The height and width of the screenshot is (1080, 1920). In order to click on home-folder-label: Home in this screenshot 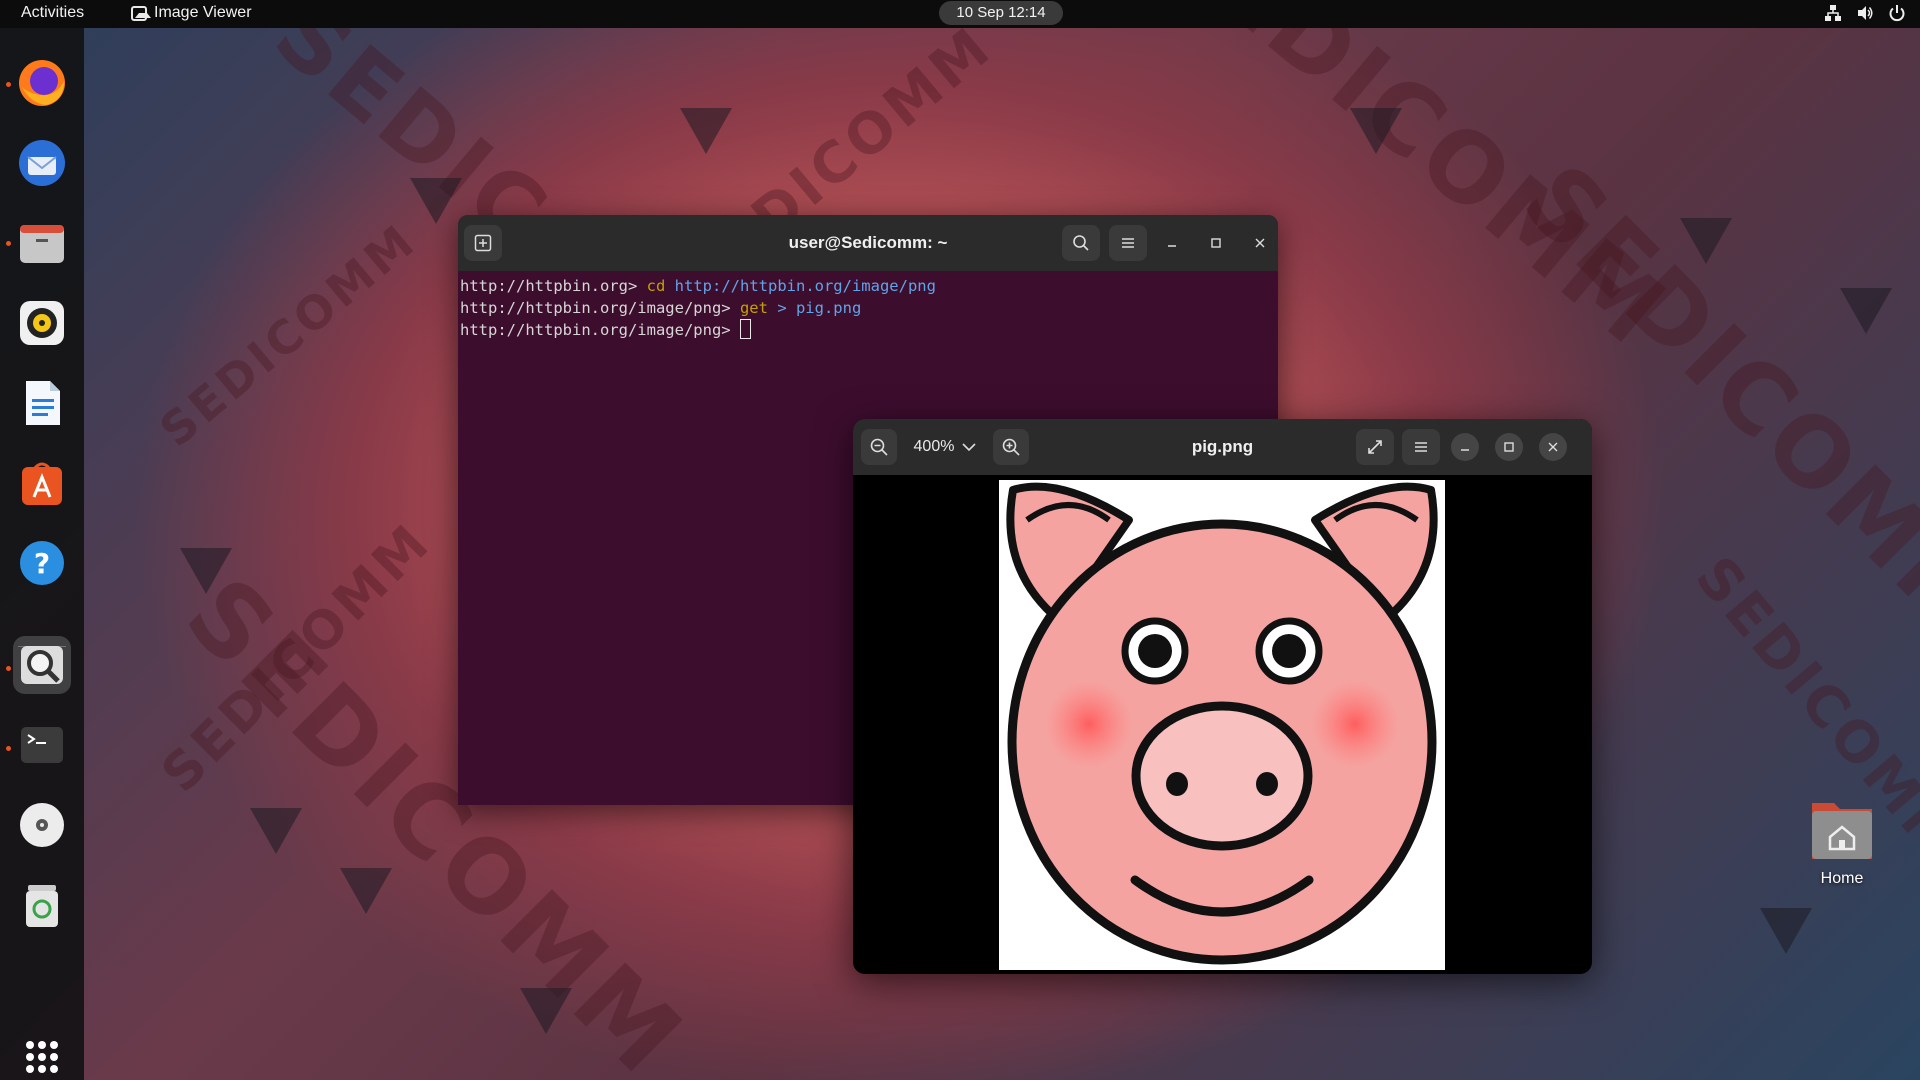, I will do `click(1842, 879)`.